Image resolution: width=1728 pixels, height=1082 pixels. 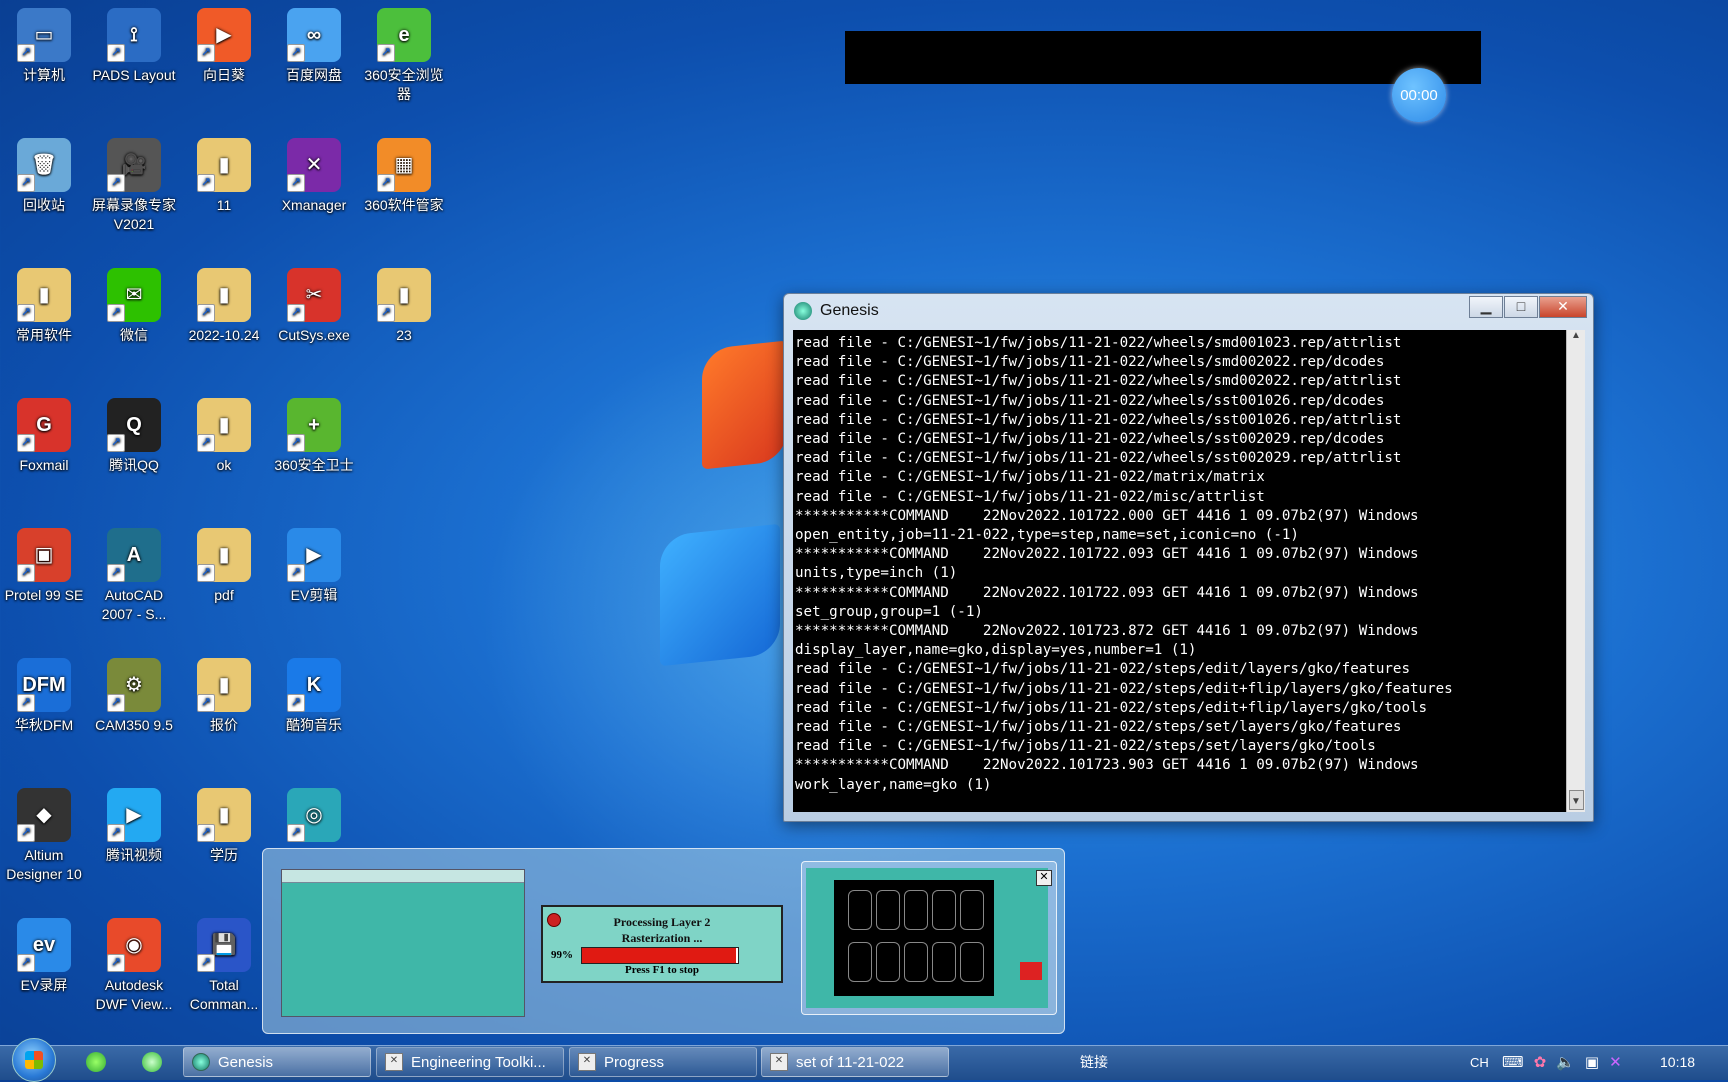 What do you see at coordinates (134, 433) in the screenshot?
I see `desktop-icon: Q ↗ 腾讯QQ` at bounding box center [134, 433].